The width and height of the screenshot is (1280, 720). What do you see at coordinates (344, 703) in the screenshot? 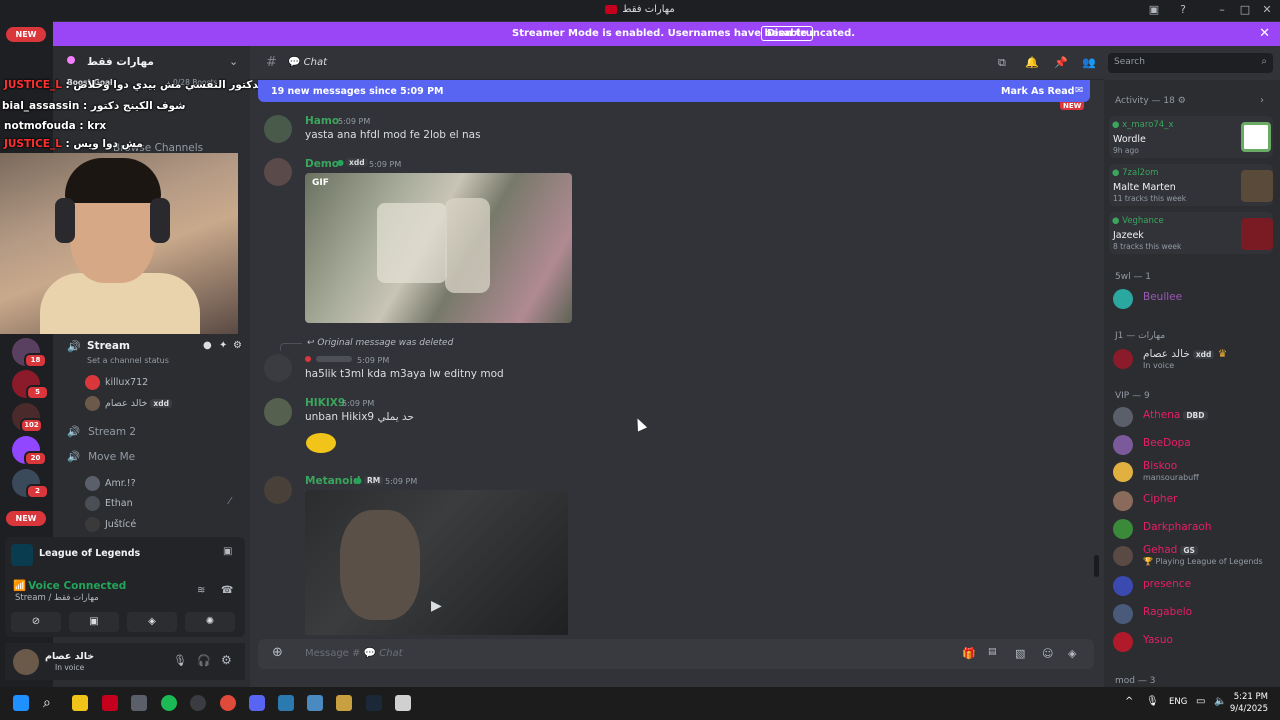
I see `league-client-icon` at bounding box center [344, 703].